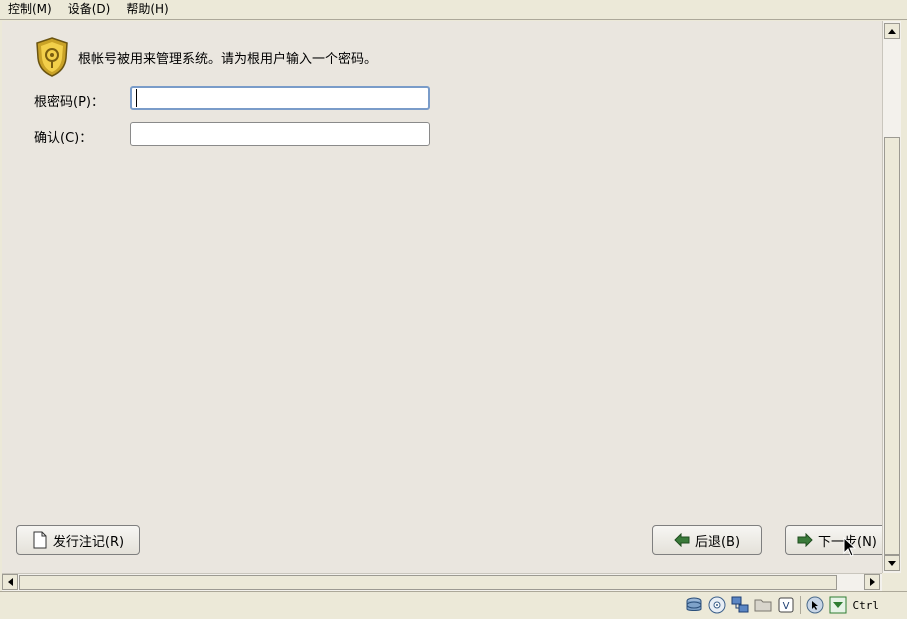 The width and height of the screenshot is (907, 619). What do you see at coordinates (717, 605) in the screenshot?
I see `cd-rom-icon` at bounding box center [717, 605].